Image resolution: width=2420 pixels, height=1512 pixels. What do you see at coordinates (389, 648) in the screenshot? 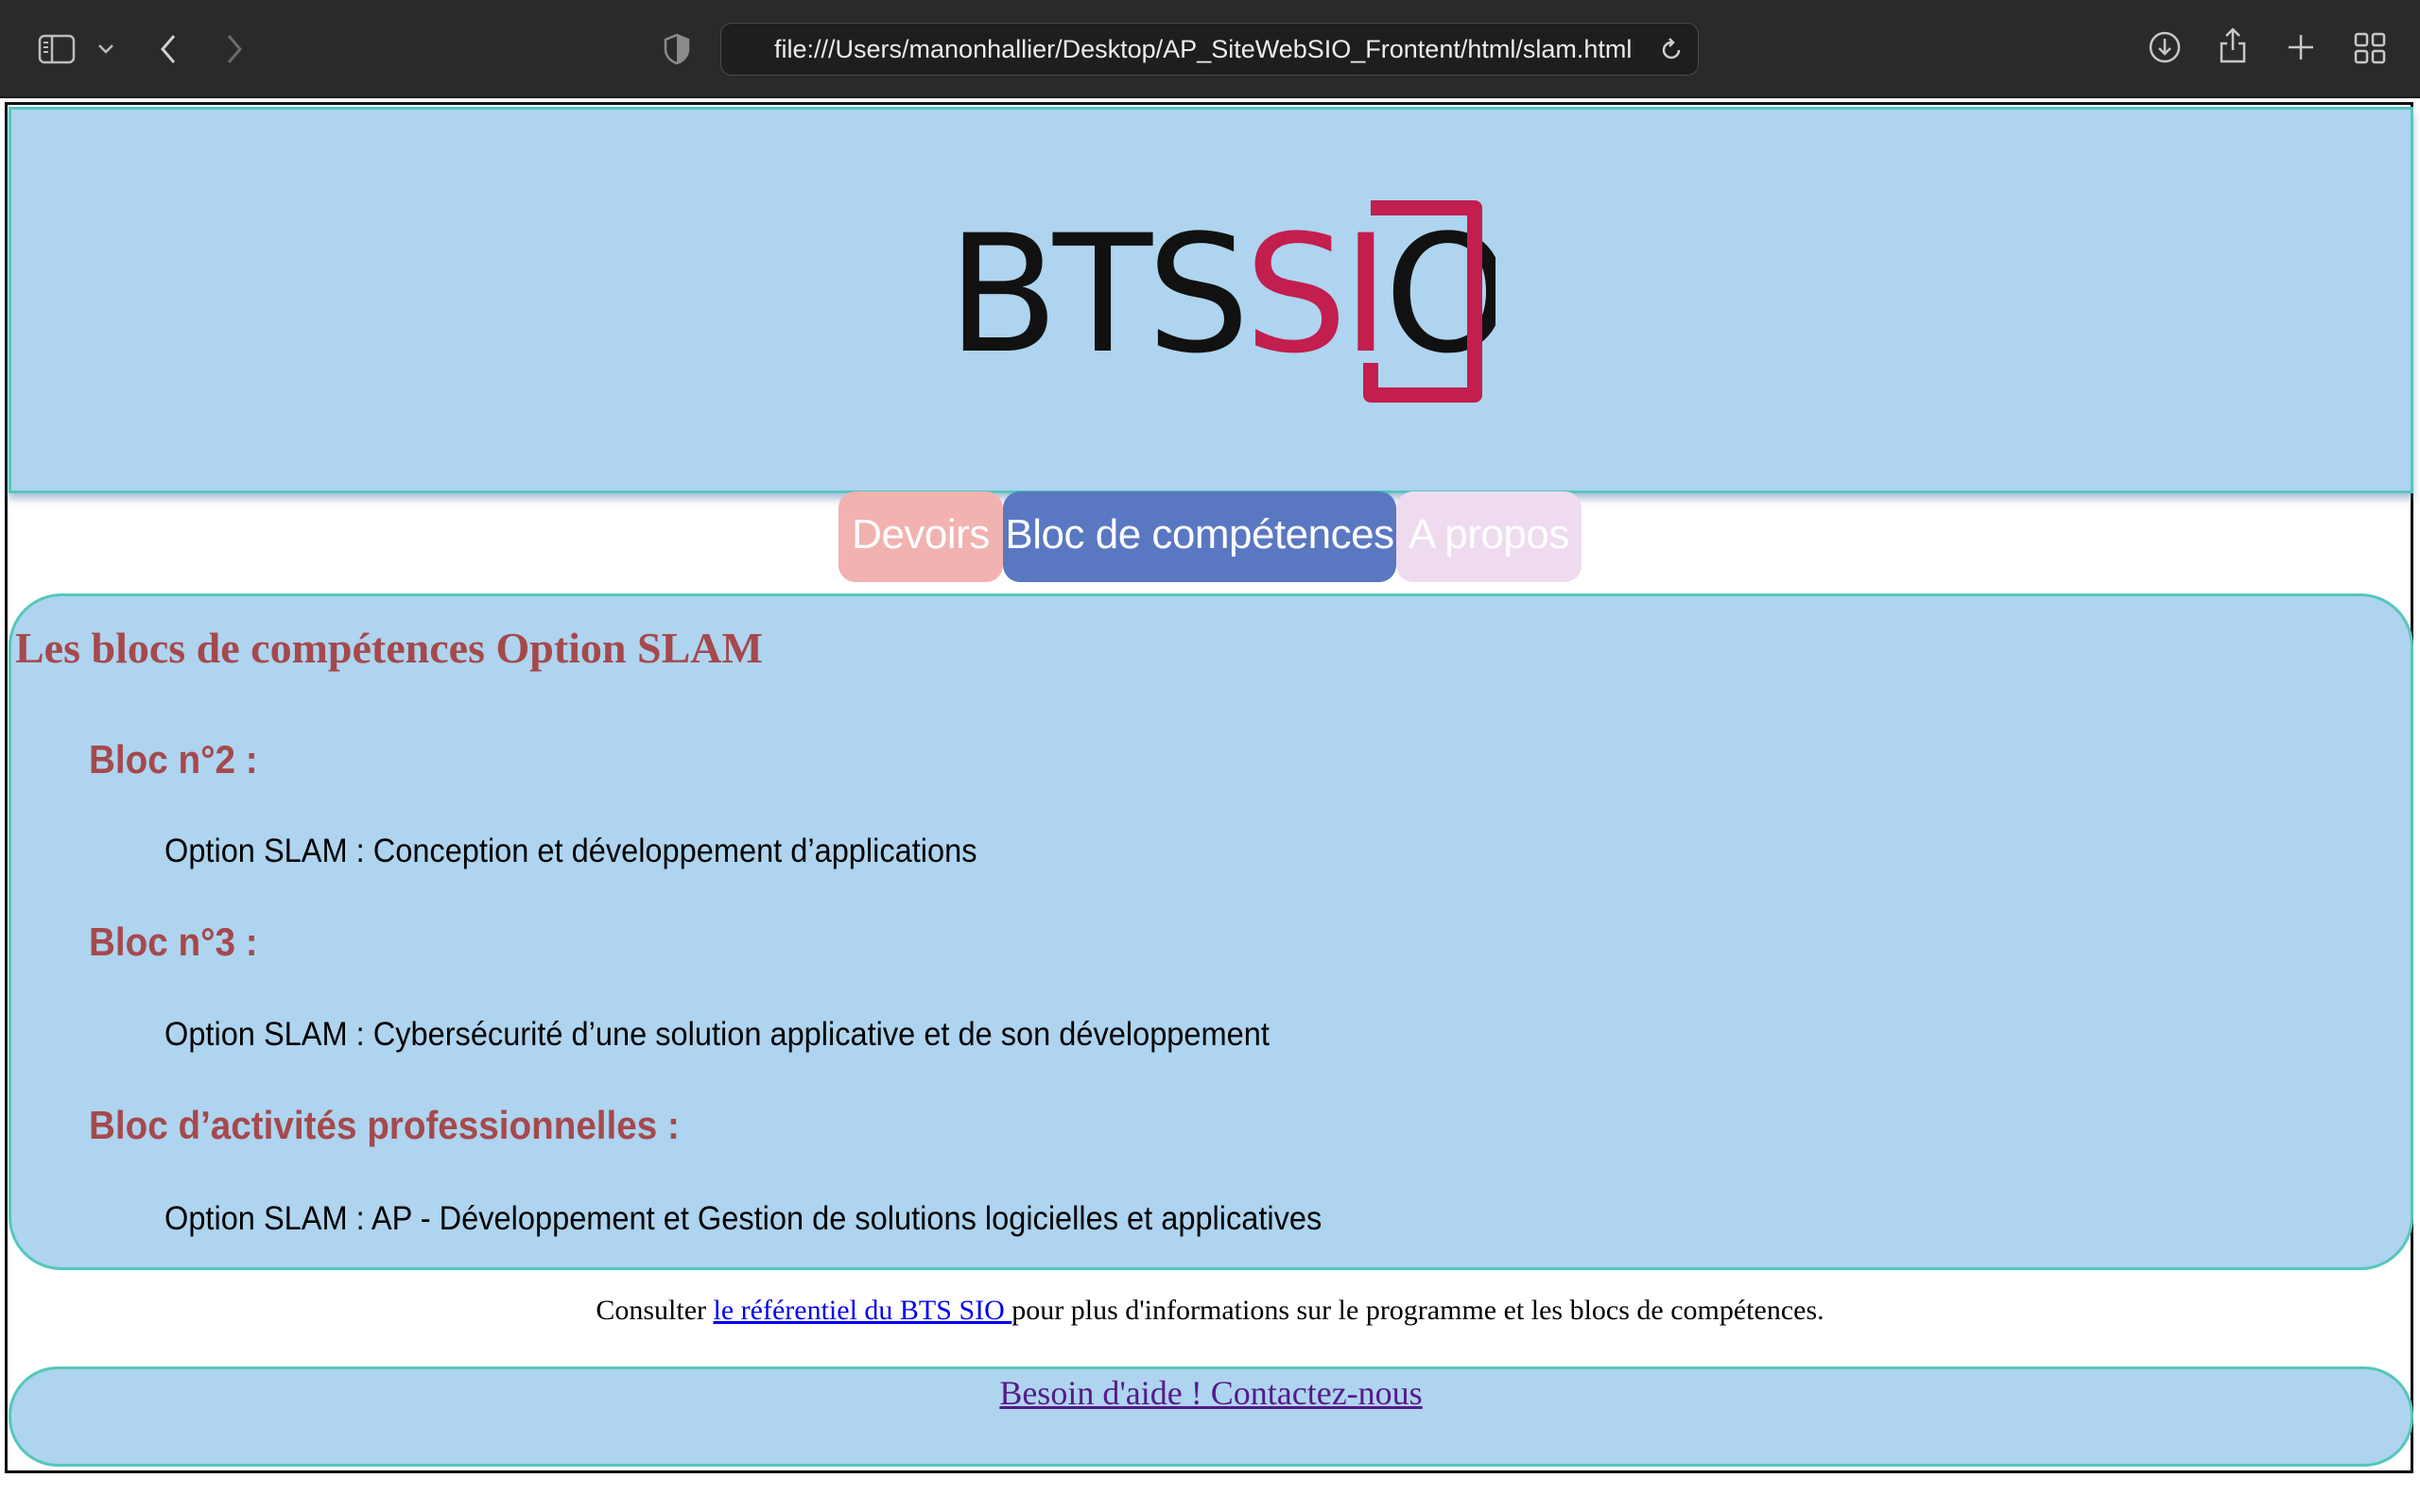
I see `page-title: Les blocs de compétences Option SLAM` at bounding box center [389, 648].